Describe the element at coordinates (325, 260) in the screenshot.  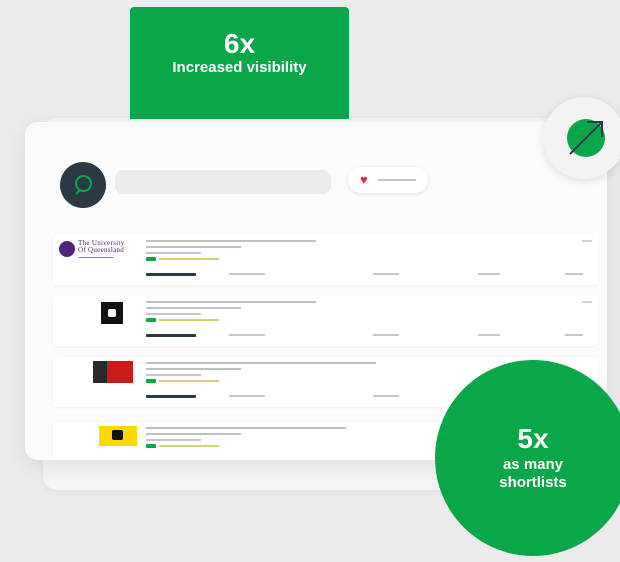
I see `listing-row: The University Of Queensland` at that location.